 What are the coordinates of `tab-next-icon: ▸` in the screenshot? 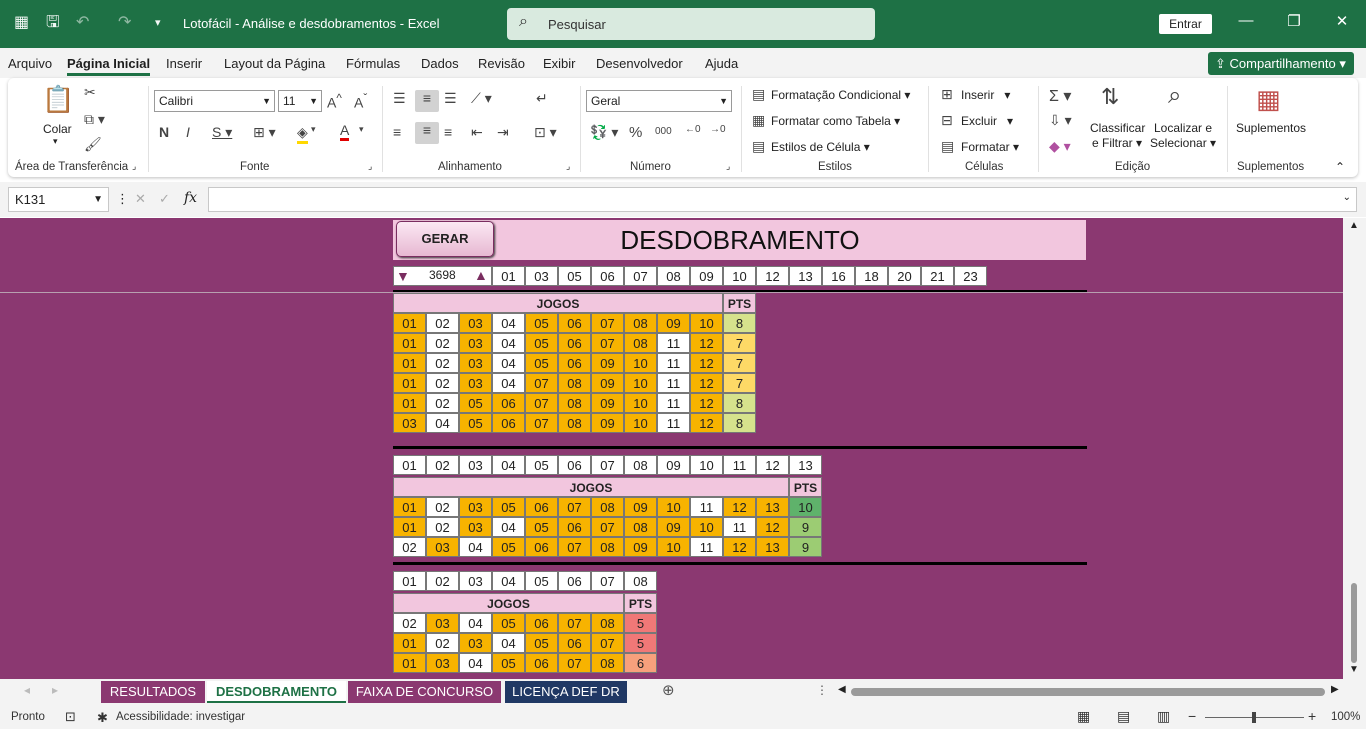 It's located at (55, 690).